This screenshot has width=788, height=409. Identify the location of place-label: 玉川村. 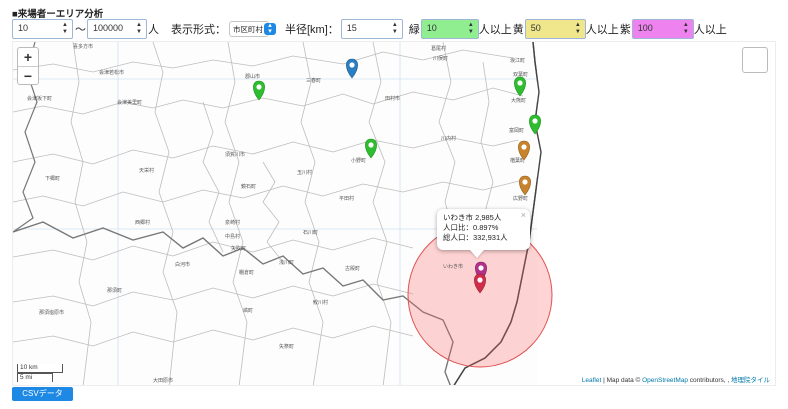
(304, 172).